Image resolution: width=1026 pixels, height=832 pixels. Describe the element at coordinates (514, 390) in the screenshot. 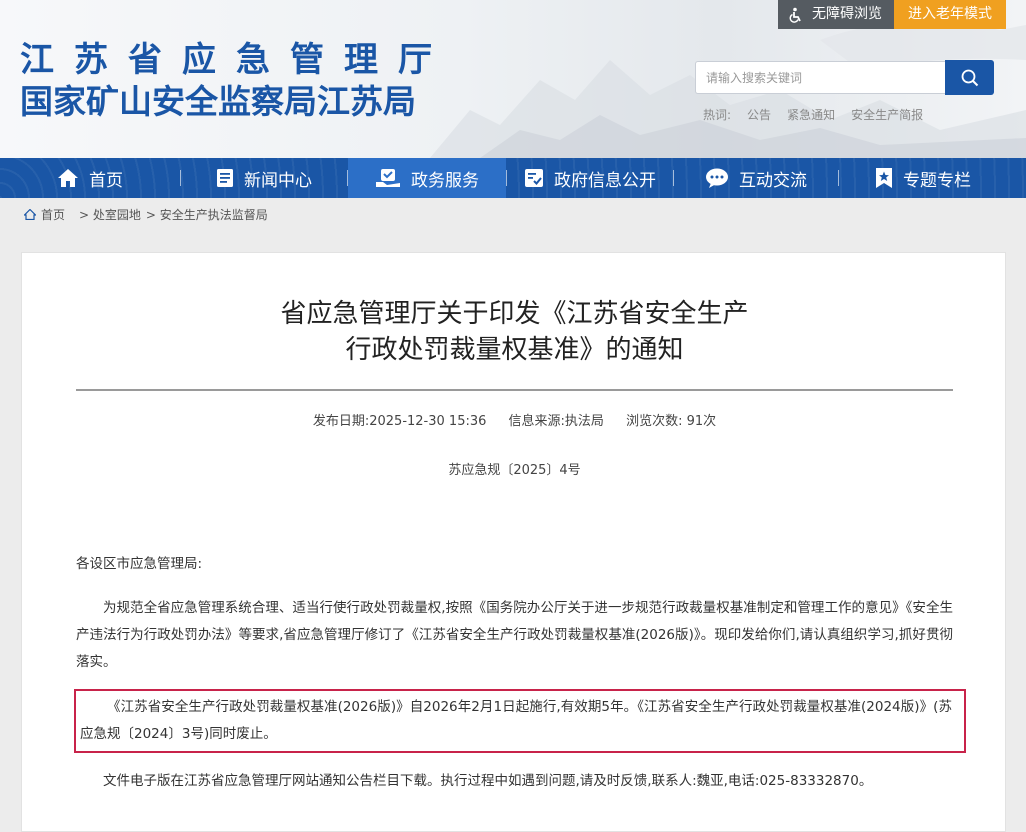

I see `title-divider` at that location.